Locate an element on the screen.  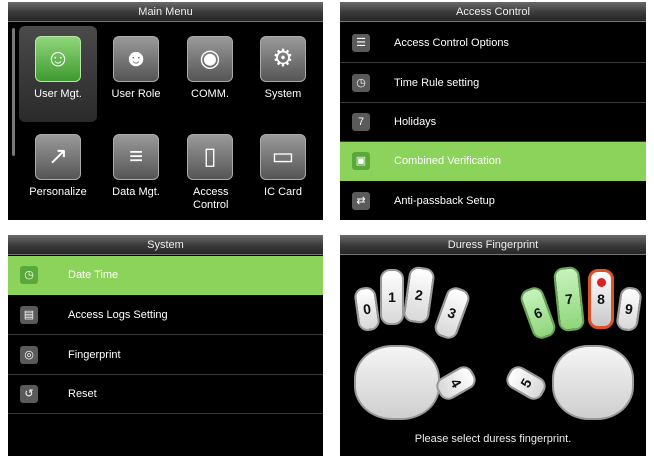
finger-9: 9 is located at coordinates (629, 309).